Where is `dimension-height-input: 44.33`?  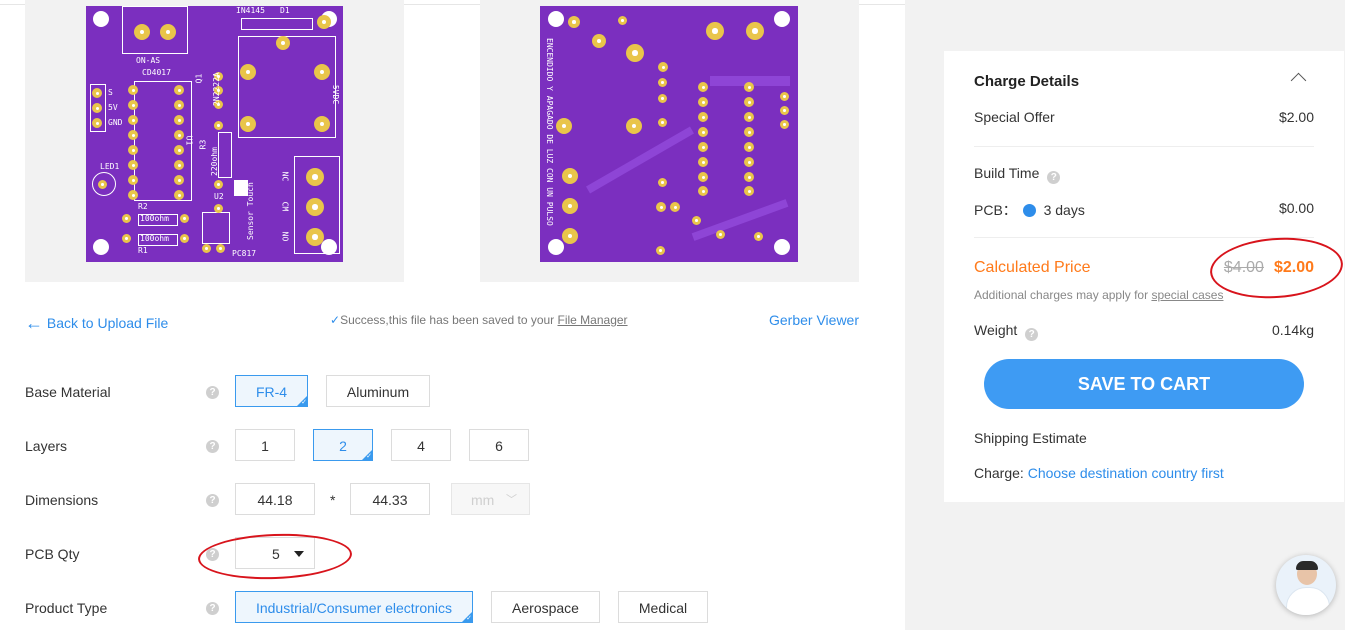 dimension-height-input: 44.33 is located at coordinates (390, 499).